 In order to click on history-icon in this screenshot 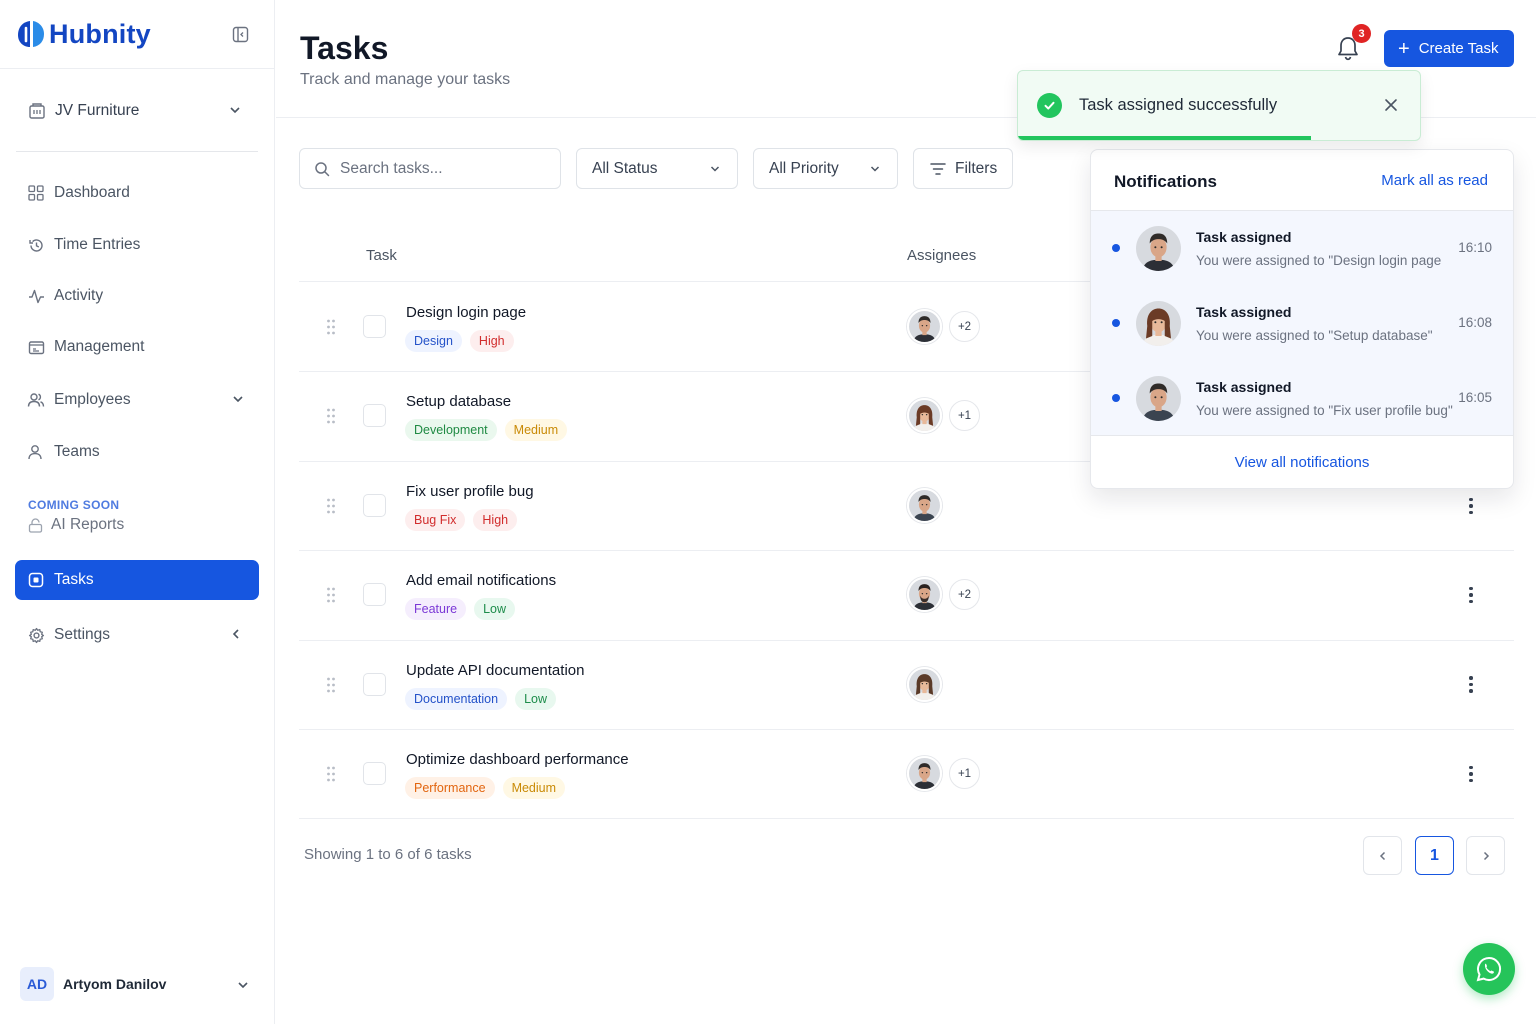, I will do `click(36, 245)`.